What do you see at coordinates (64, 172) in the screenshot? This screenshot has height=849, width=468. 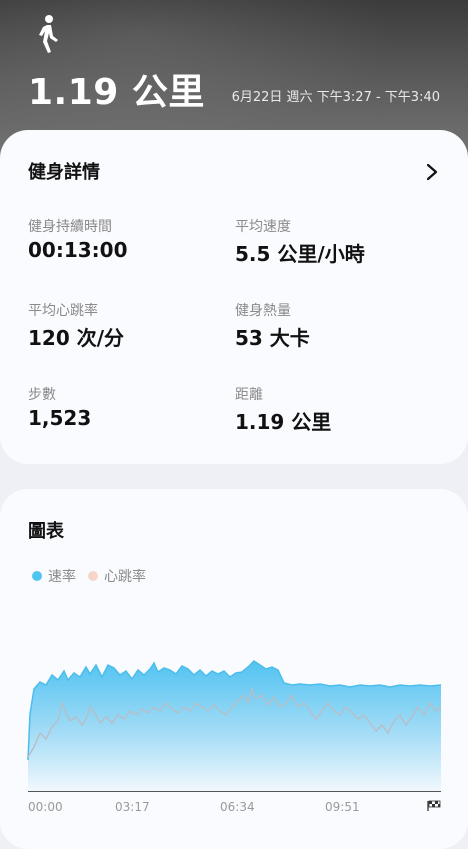 I see `details-title: 健身詳情` at bounding box center [64, 172].